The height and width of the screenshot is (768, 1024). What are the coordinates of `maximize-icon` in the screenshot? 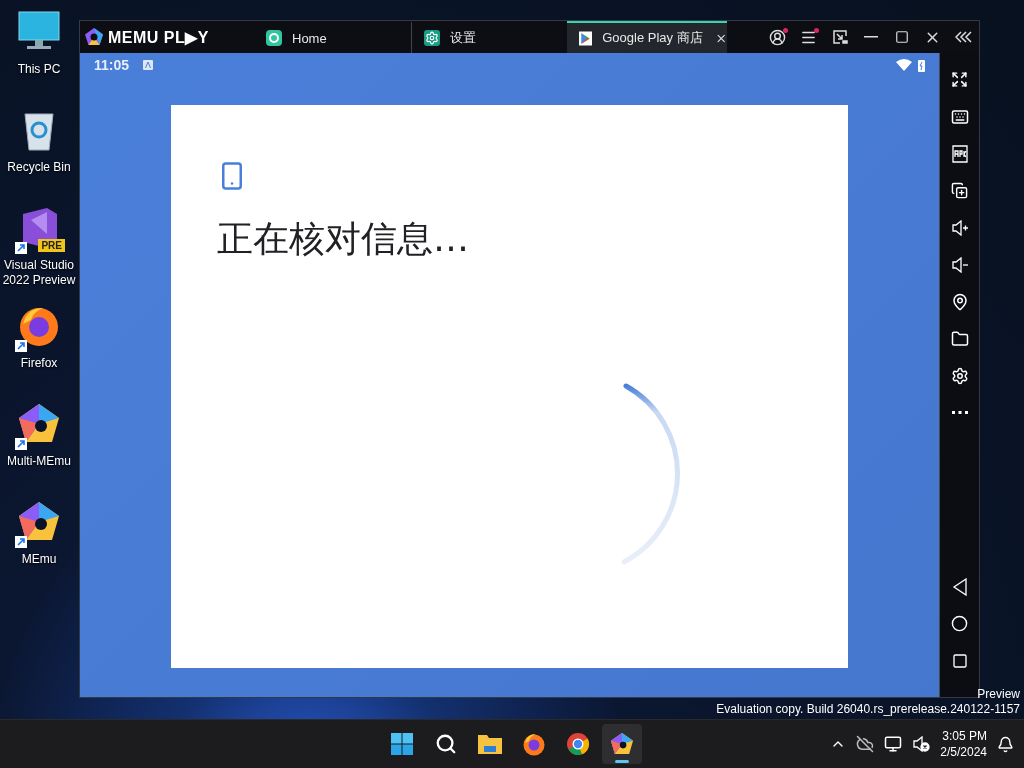 It's located at (901, 37).